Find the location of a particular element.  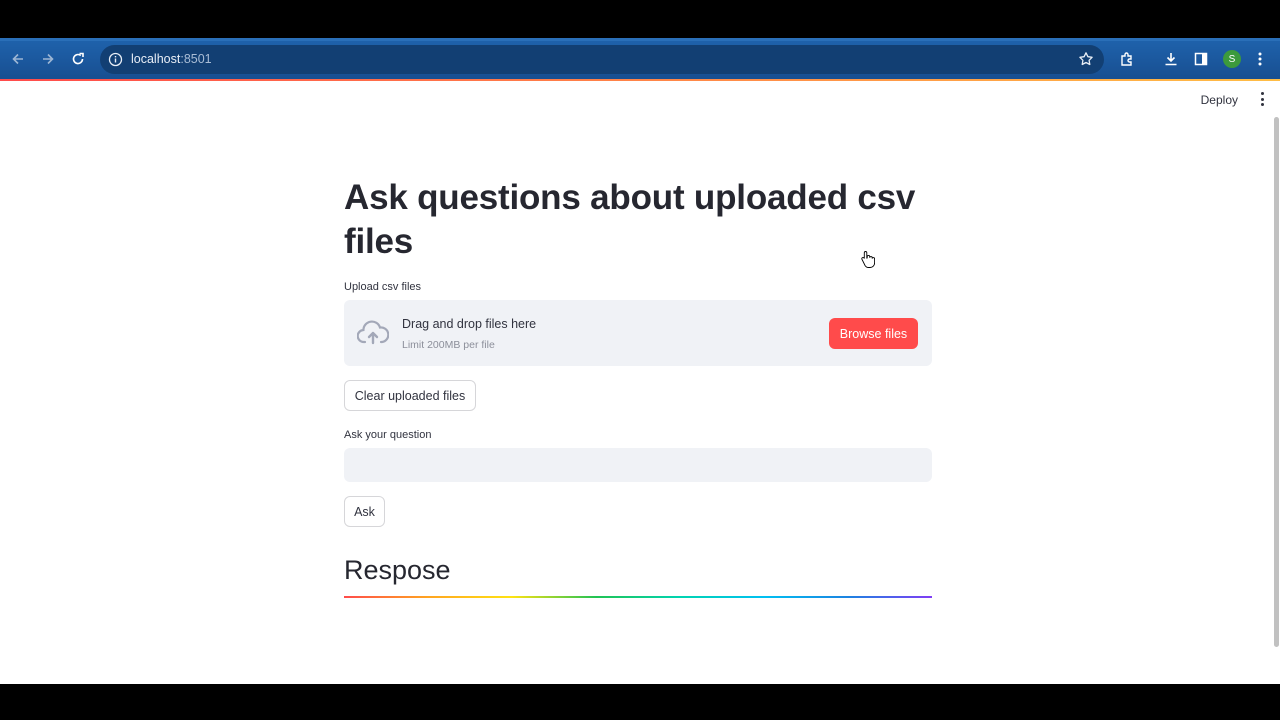

browser-menu-button is located at coordinates (1260, 59).